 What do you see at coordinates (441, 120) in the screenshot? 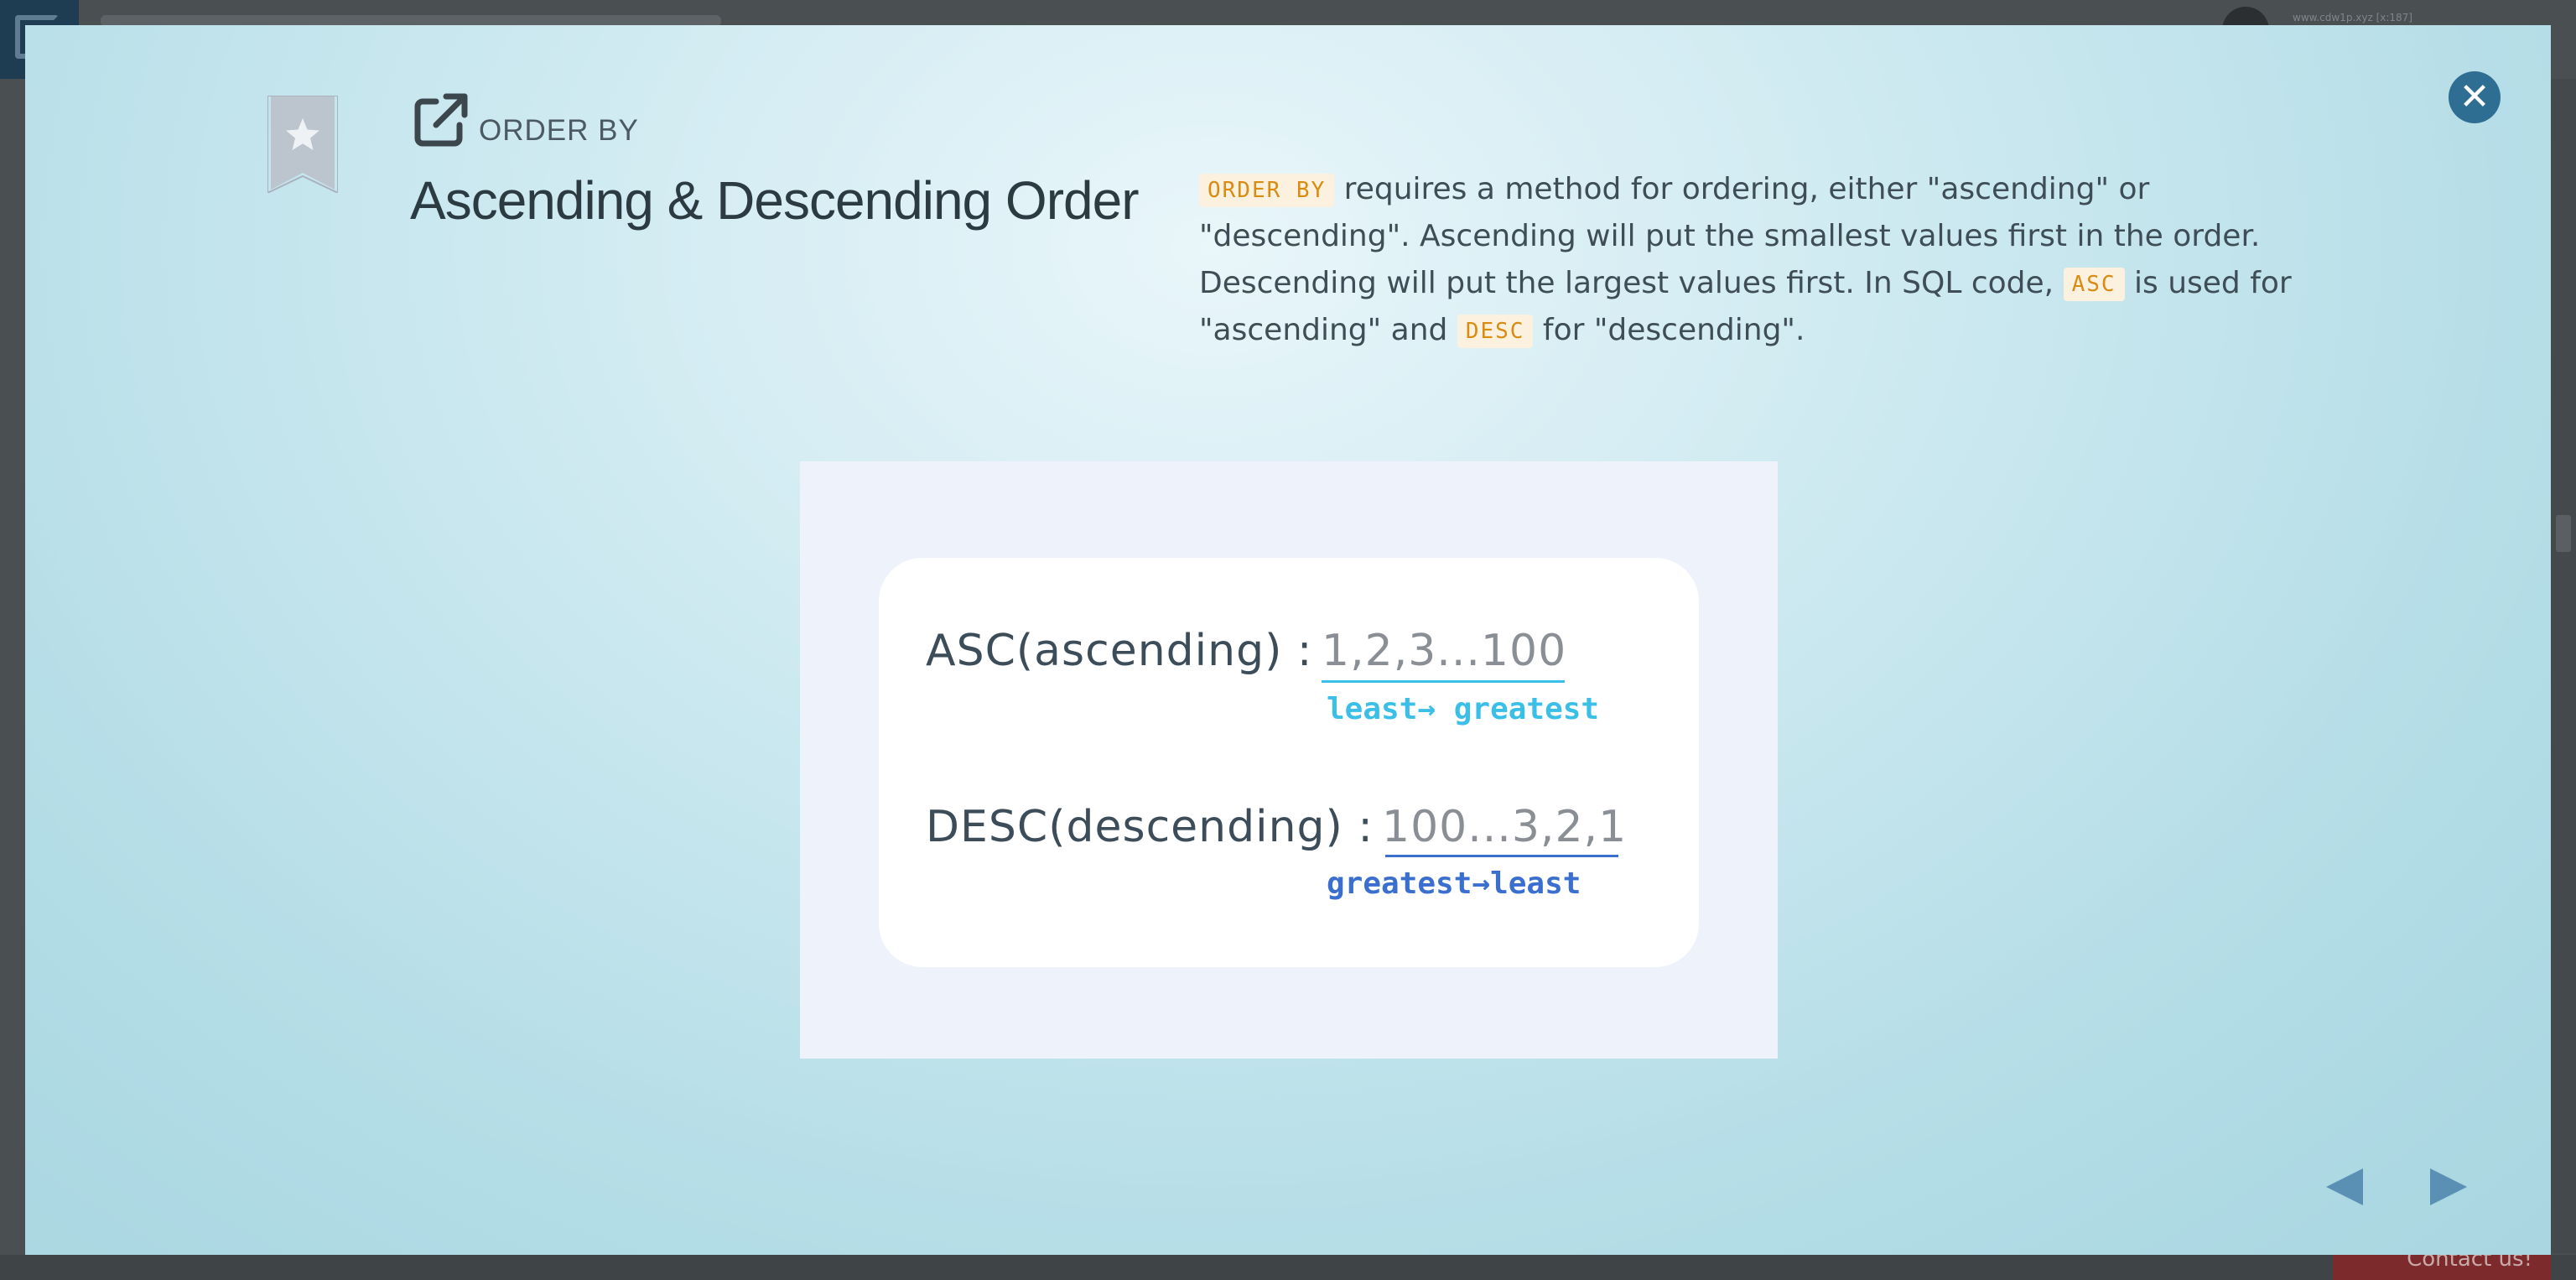
I see `external-link-icon` at bounding box center [441, 120].